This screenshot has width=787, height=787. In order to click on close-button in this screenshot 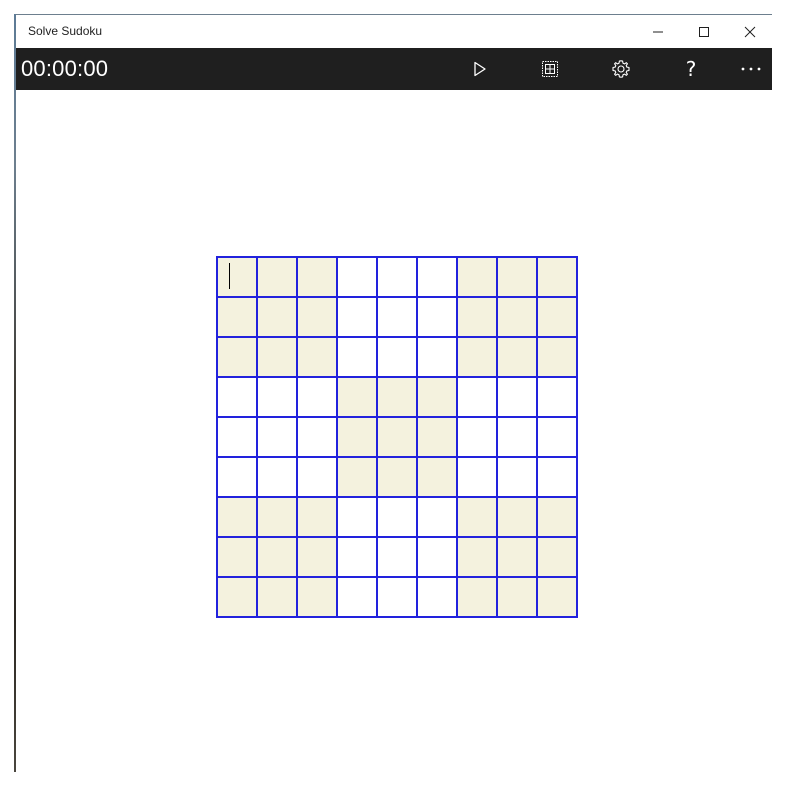, I will do `click(749, 31)`.